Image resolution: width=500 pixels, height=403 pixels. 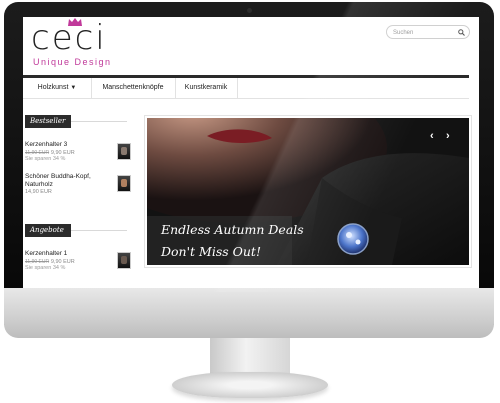 I want to click on angebote-heading-label: Angebote, so click(x=48, y=230).